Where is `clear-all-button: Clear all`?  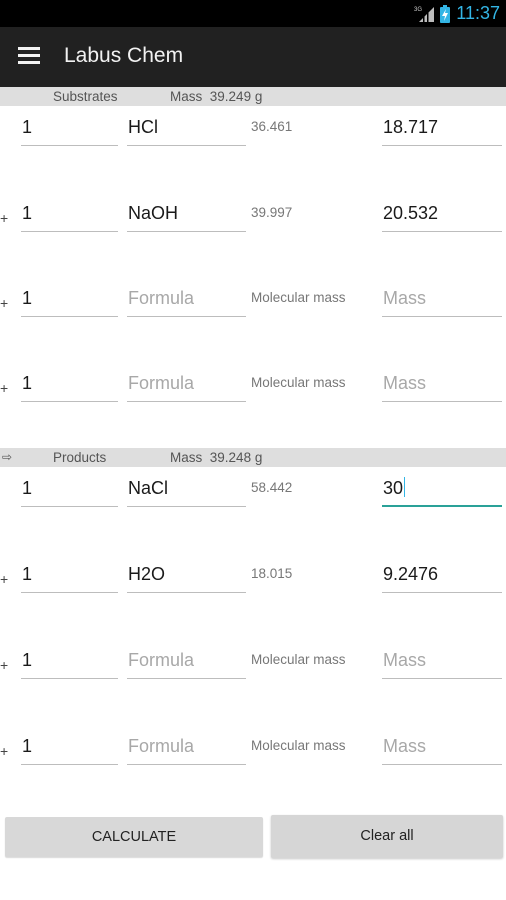
clear-all-button: Clear all is located at coordinates (387, 836).